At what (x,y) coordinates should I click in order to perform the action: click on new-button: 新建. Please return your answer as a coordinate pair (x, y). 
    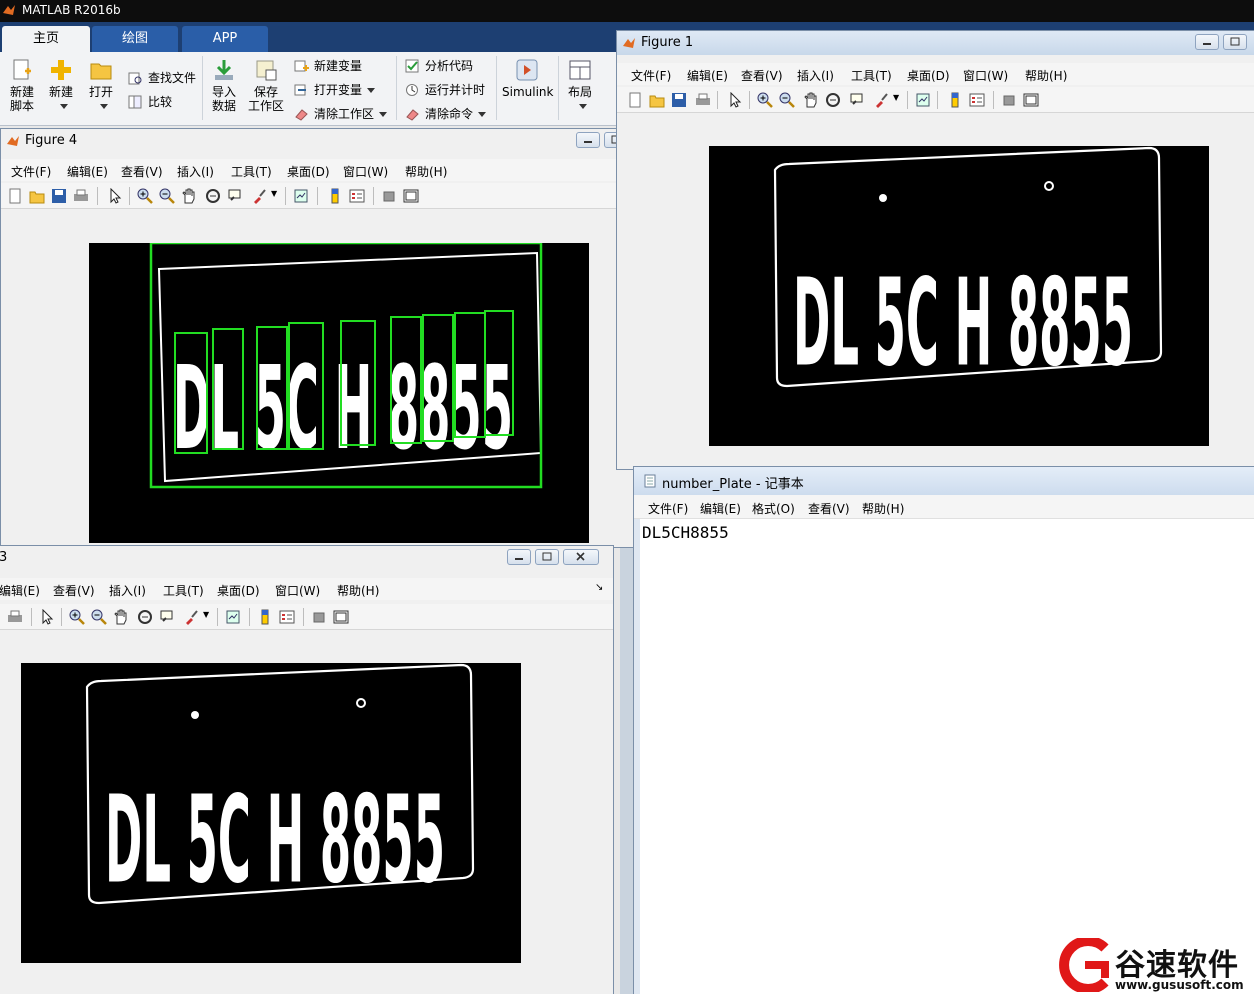
    Looking at the image, I should click on (61, 85).